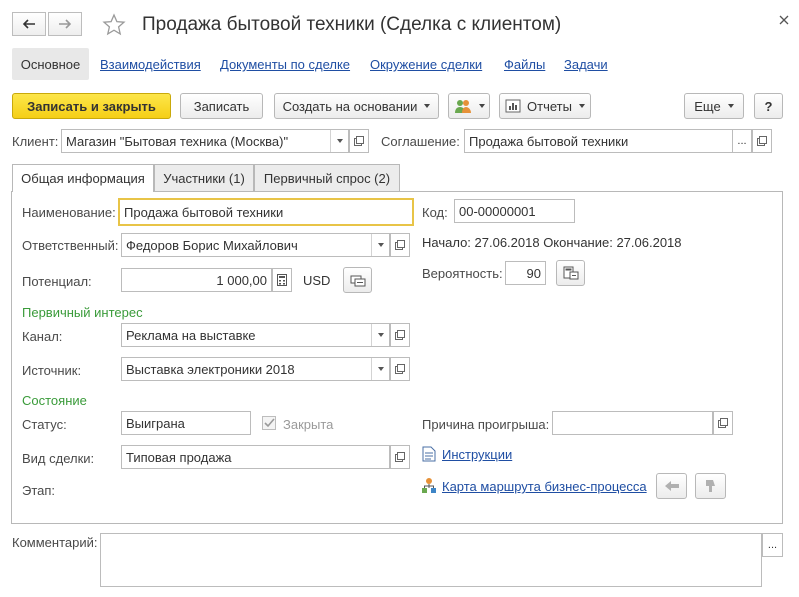 This screenshot has width=799, height=597. What do you see at coordinates (191, 335) in the screenshot?
I see `channel-value: Реклама на выставке` at bounding box center [191, 335].